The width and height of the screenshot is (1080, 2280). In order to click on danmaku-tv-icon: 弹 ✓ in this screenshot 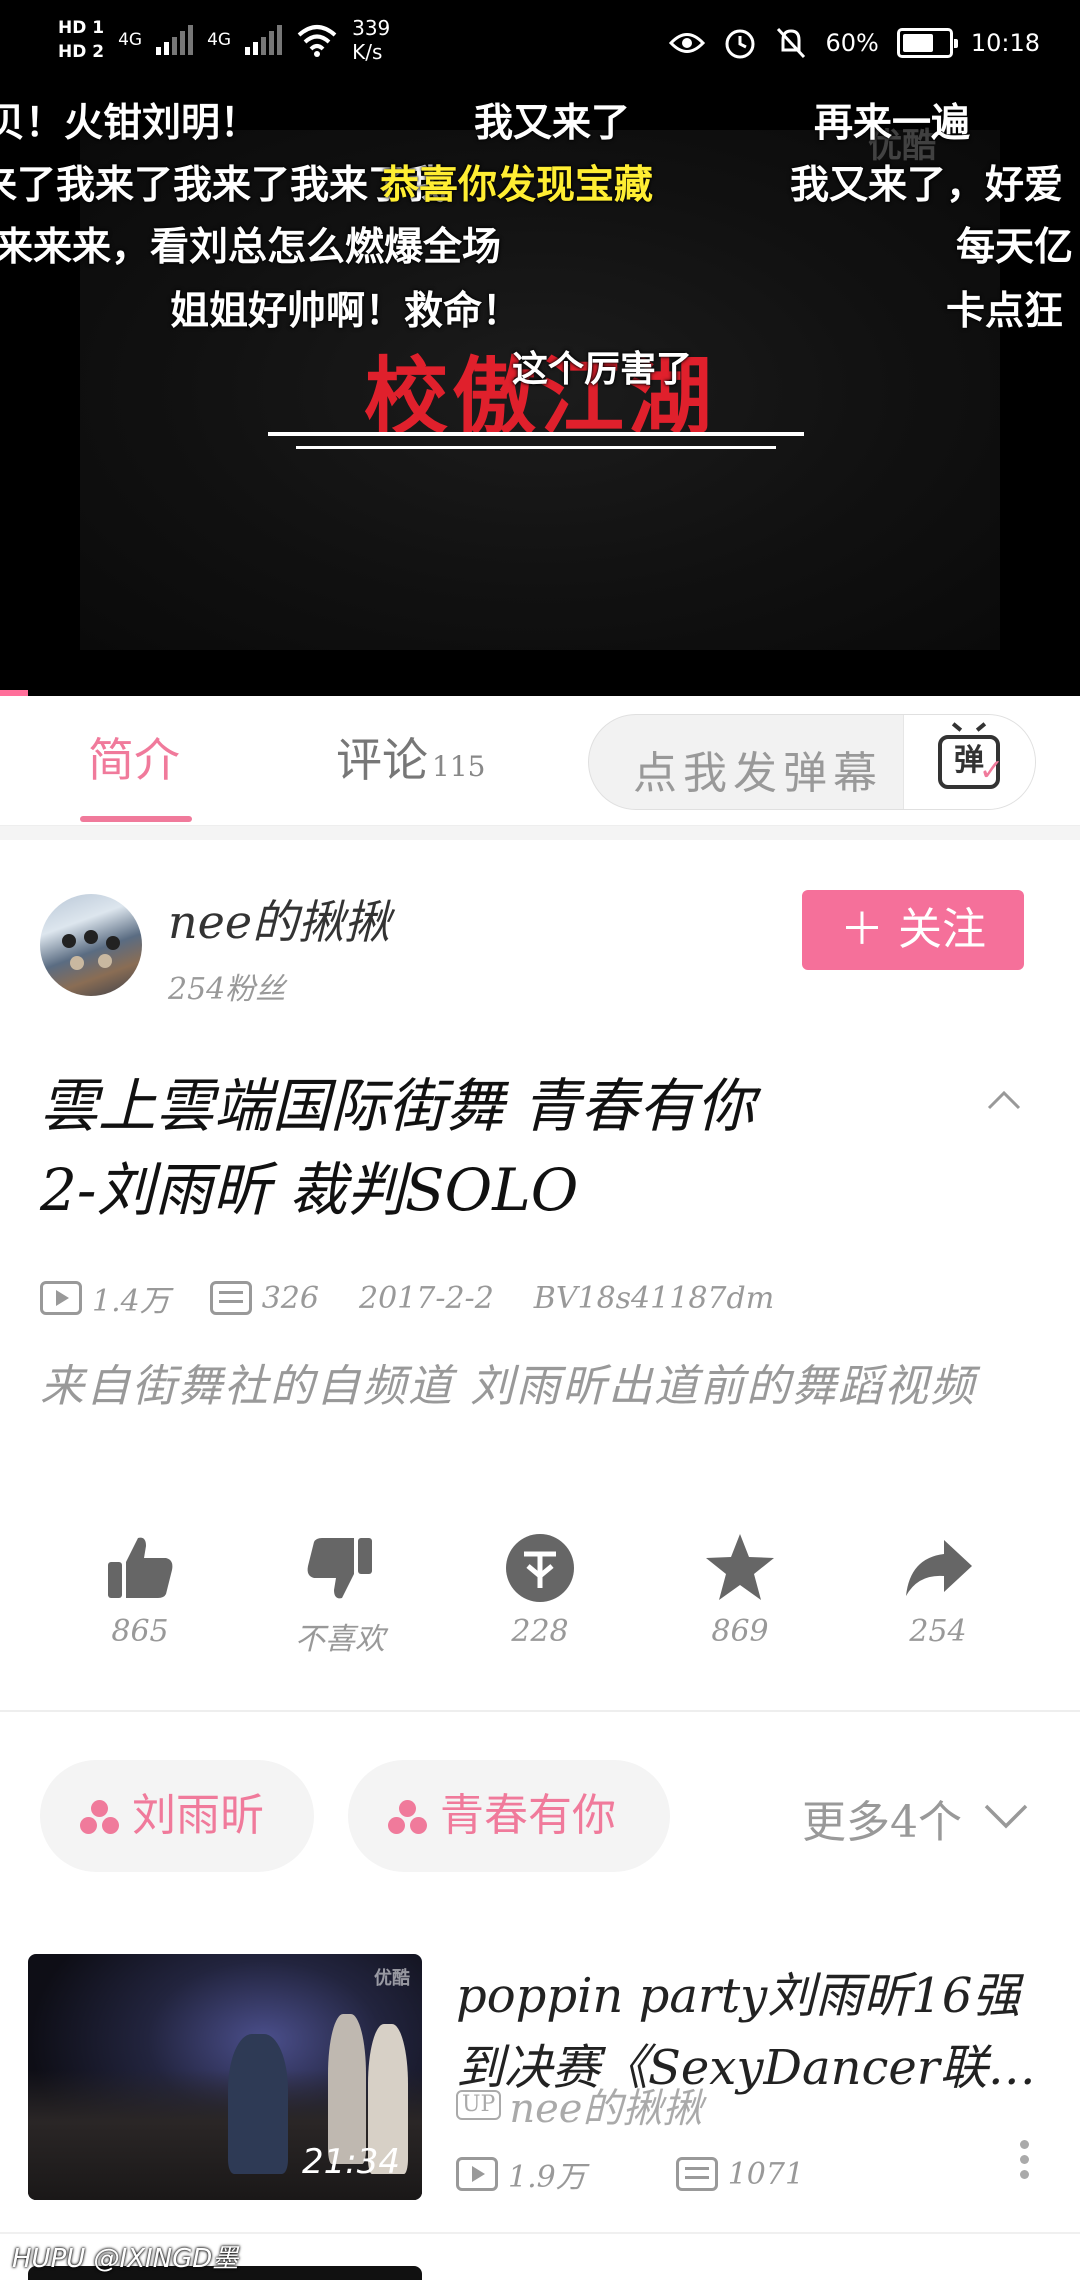, I will do `click(971, 762)`.